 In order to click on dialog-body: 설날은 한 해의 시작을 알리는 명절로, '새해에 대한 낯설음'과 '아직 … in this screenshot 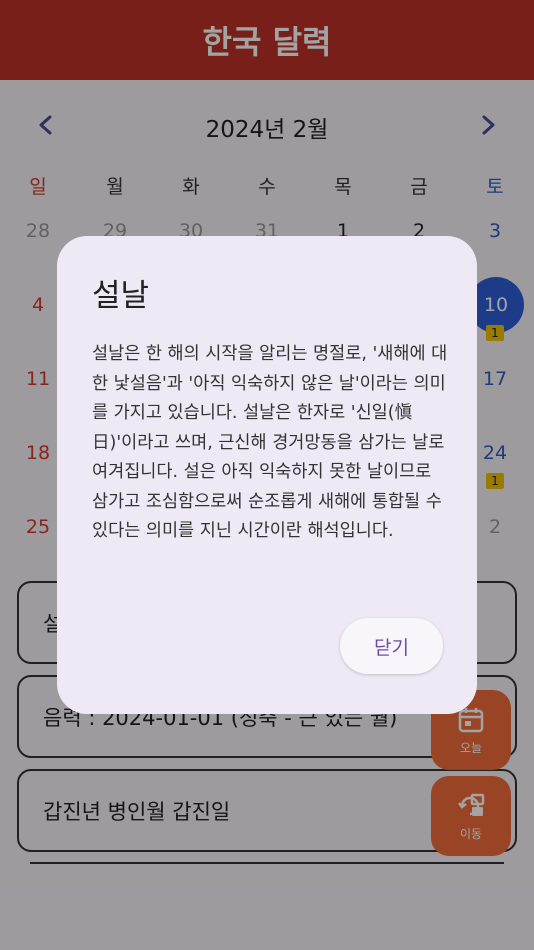, I will do `click(270, 442)`.